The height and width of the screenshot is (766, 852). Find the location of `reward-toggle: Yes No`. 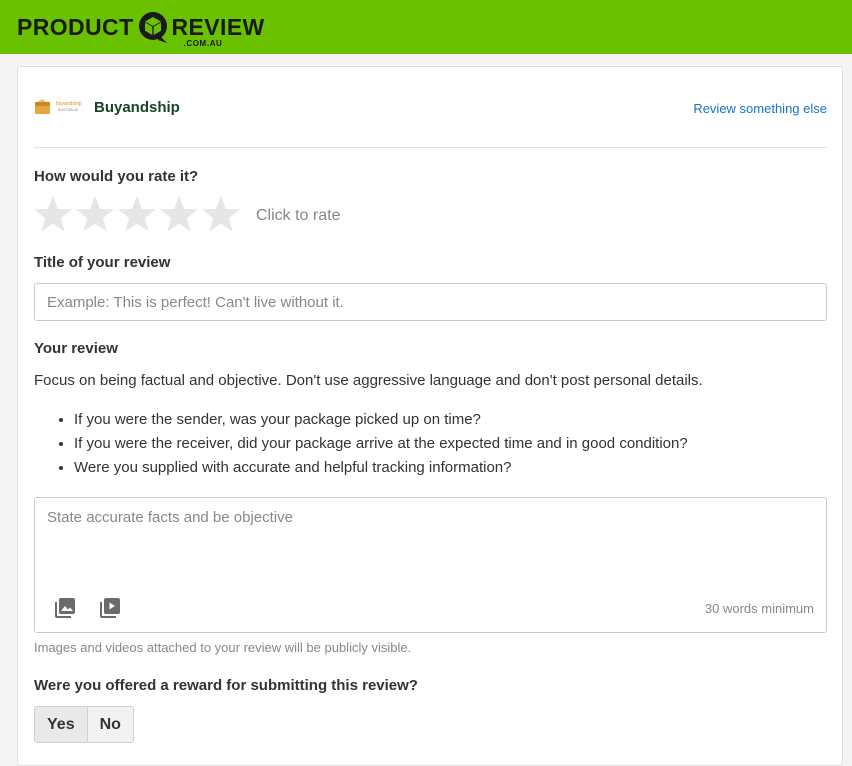

reward-toggle: Yes No is located at coordinates (84, 724).